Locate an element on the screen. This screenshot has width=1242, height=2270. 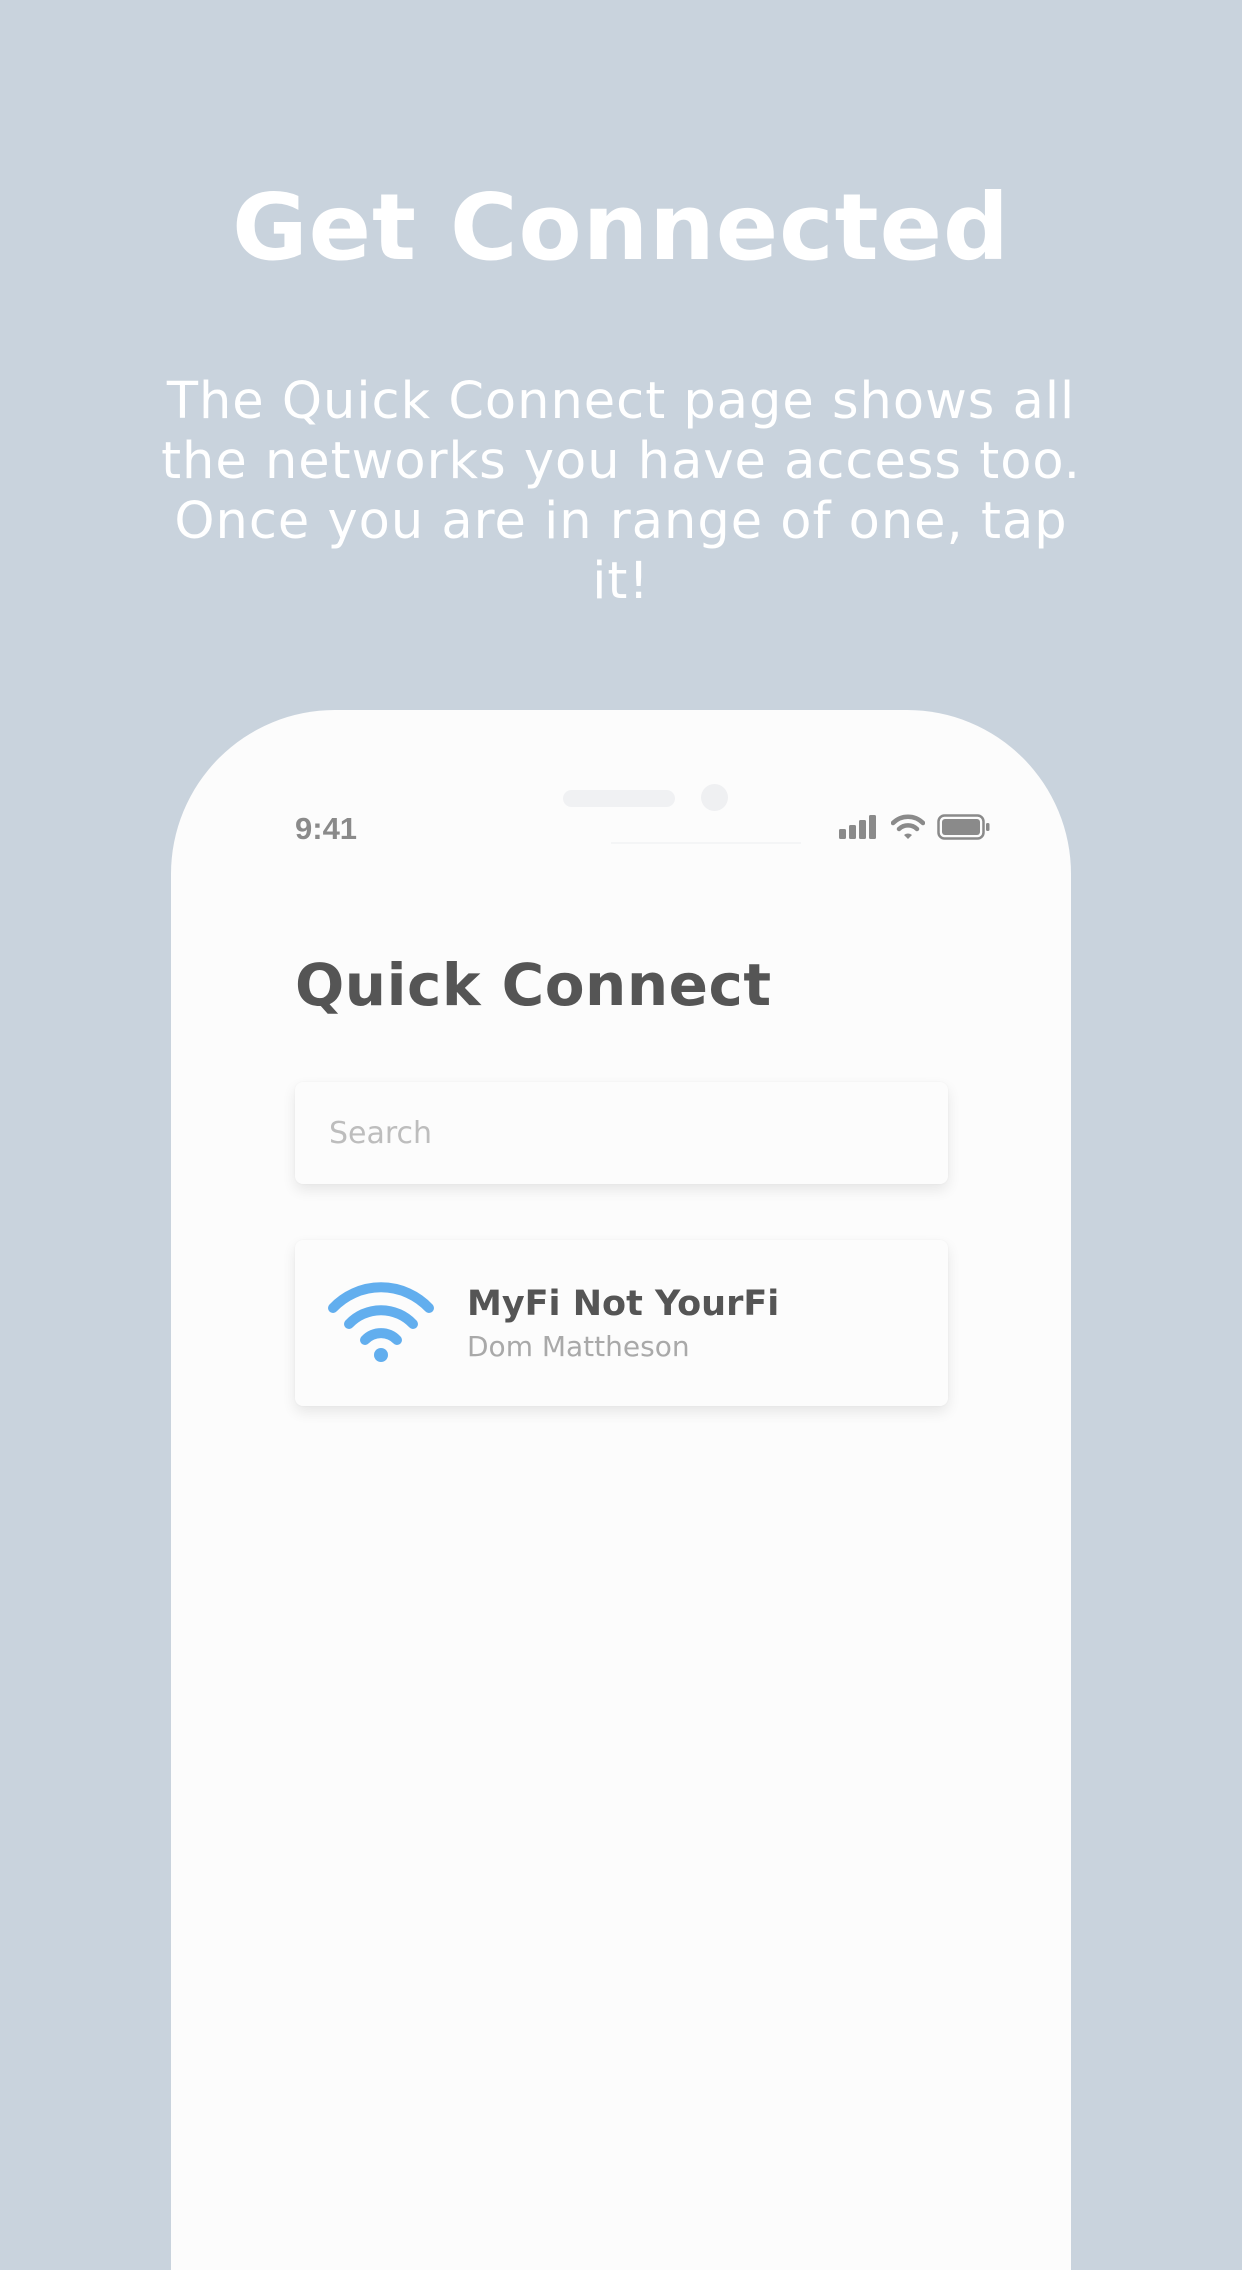
front-camera is located at coordinates (714, 797).